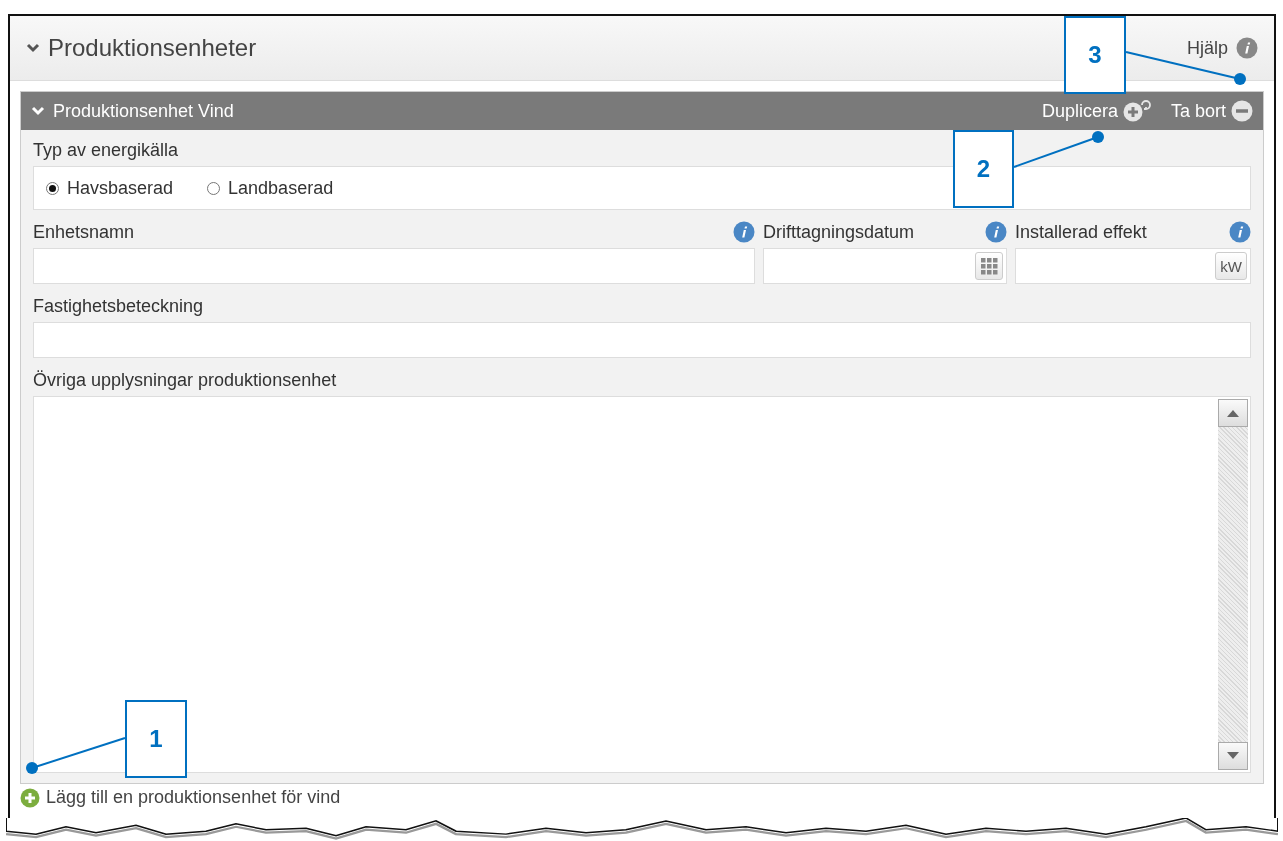  I want to click on field-label: Enhetsnamn, so click(84, 232).